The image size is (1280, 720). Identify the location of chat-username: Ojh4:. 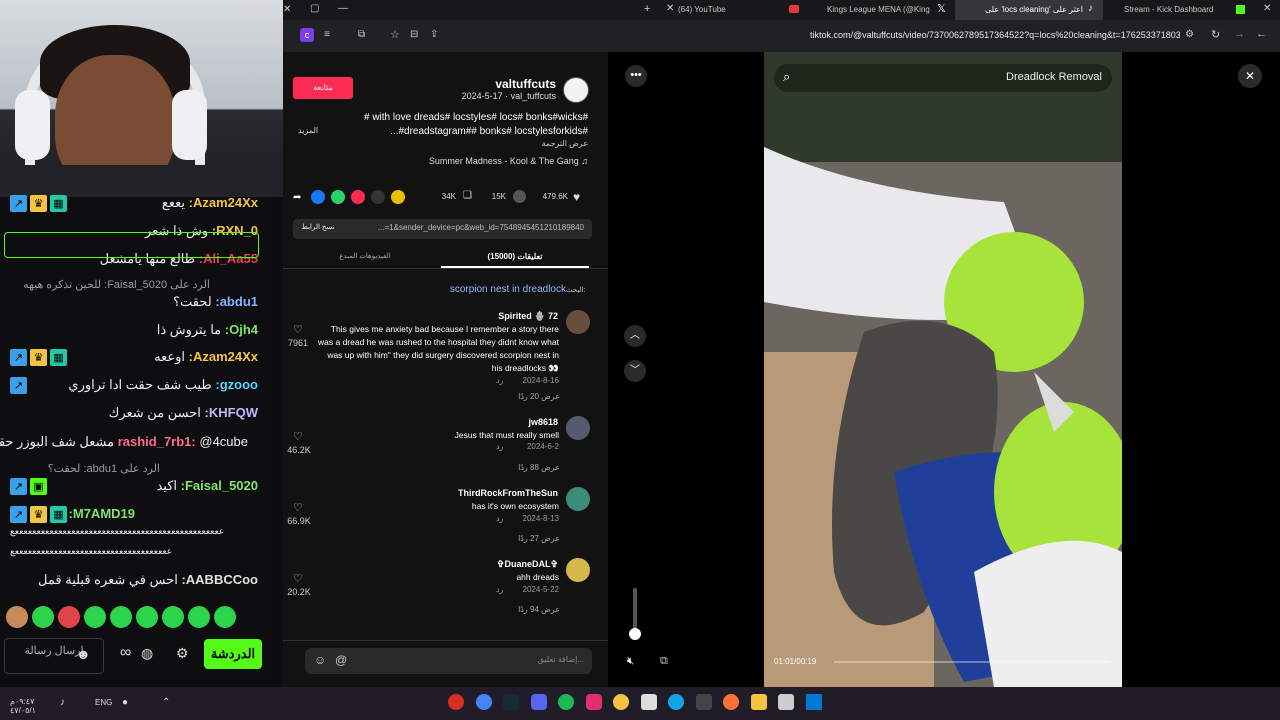
(241, 329).